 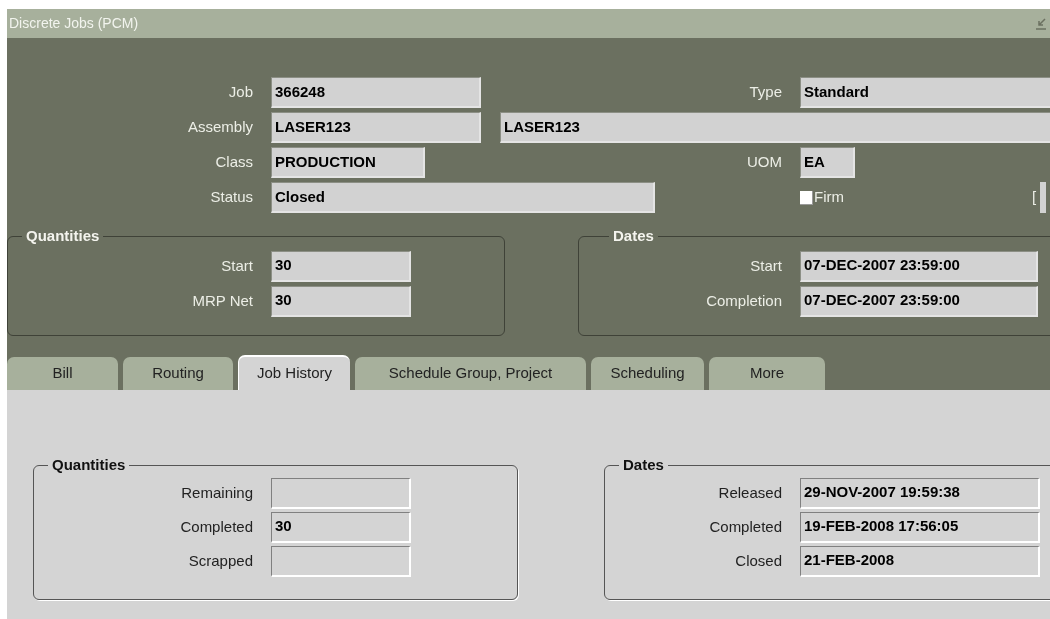 What do you see at coordinates (217, 492) in the screenshot?
I see `field-label: Remaining` at bounding box center [217, 492].